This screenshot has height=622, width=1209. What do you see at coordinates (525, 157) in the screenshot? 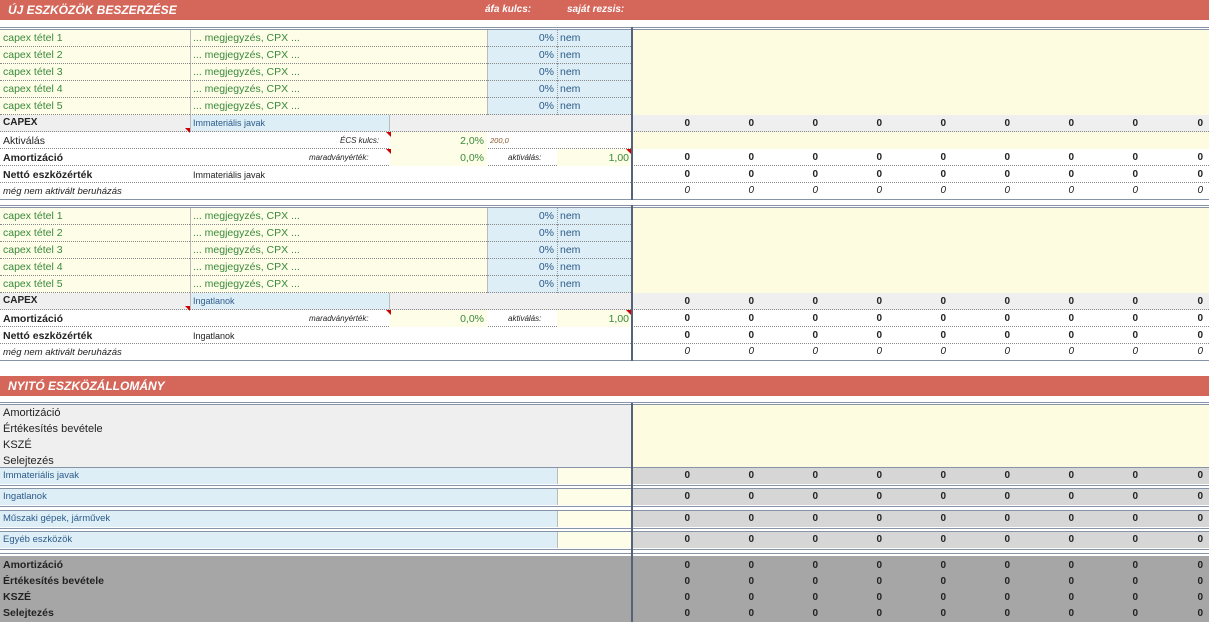
I see `activation-factor-label: aktiválás:` at bounding box center [525, 157].